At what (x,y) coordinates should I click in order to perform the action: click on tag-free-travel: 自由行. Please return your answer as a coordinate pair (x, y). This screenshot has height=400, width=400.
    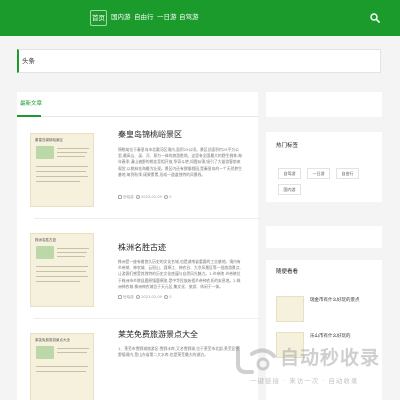
    Looking at the image, I should click on (347, 173).